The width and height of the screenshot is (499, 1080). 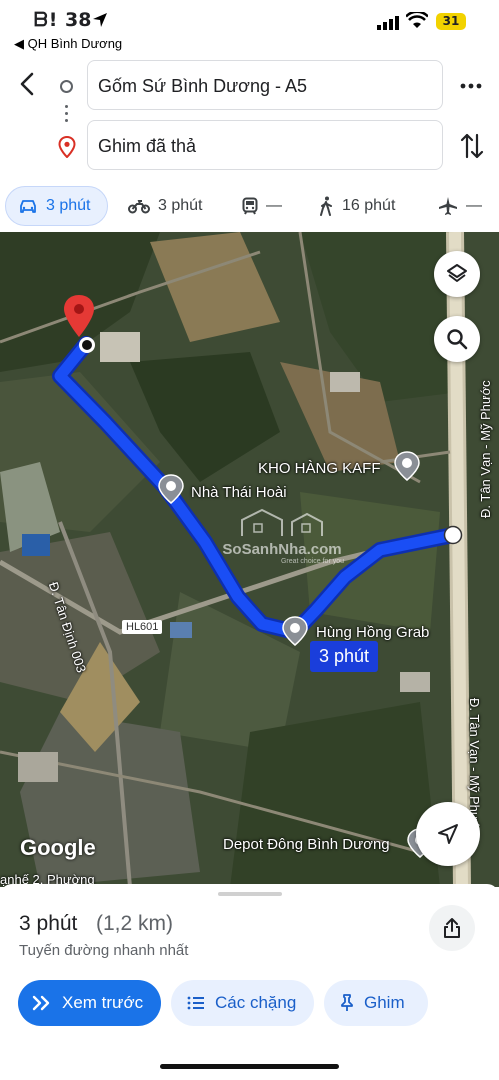 I want to click on status-time: ᗷ! 38, so click(x=63, y=20).